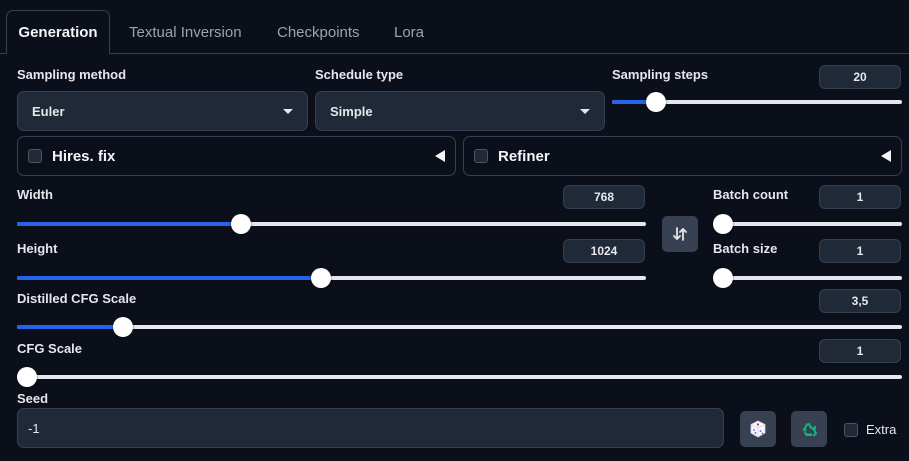  I want to click on reuse-seed-button, so click(809, 429).